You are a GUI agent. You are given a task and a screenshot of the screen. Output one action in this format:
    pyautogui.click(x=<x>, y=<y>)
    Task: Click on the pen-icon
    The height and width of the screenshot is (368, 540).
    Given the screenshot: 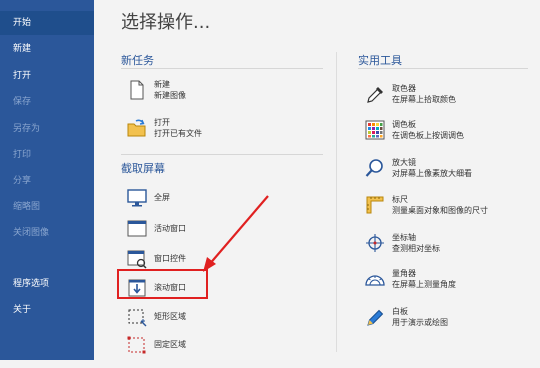 What is the action you would take?
    pyautogui.click(x=375, y=317)
    